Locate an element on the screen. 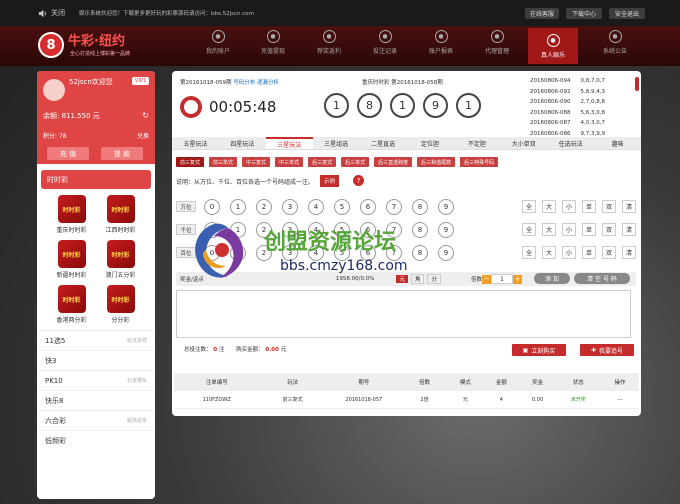 The width and height of the screenshot is (680, 504). game-item: 时时彩 香港两分彩 is located at coordinates (71, 304).